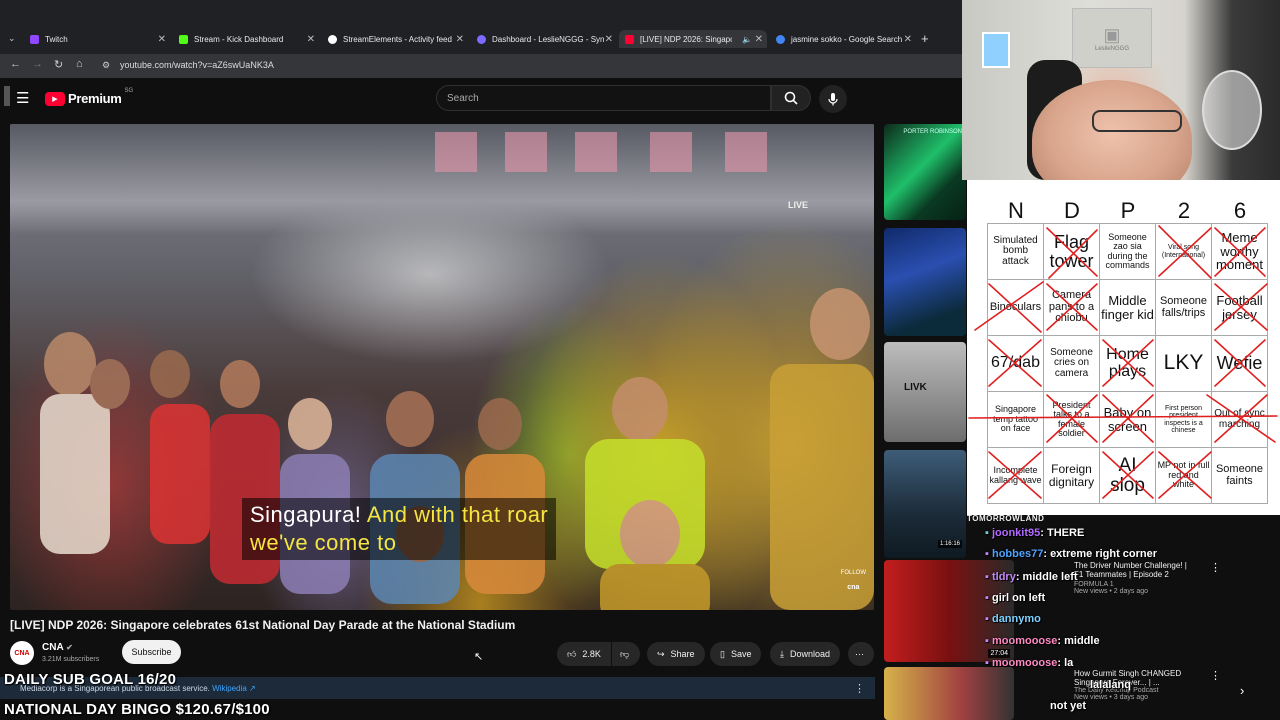 Image resolution: width=1280 pixels, height=720 pixels. Describe the element at coordinates (1242, 690) in the screenshot. I see `chevron-right-icon: ›` at that location.